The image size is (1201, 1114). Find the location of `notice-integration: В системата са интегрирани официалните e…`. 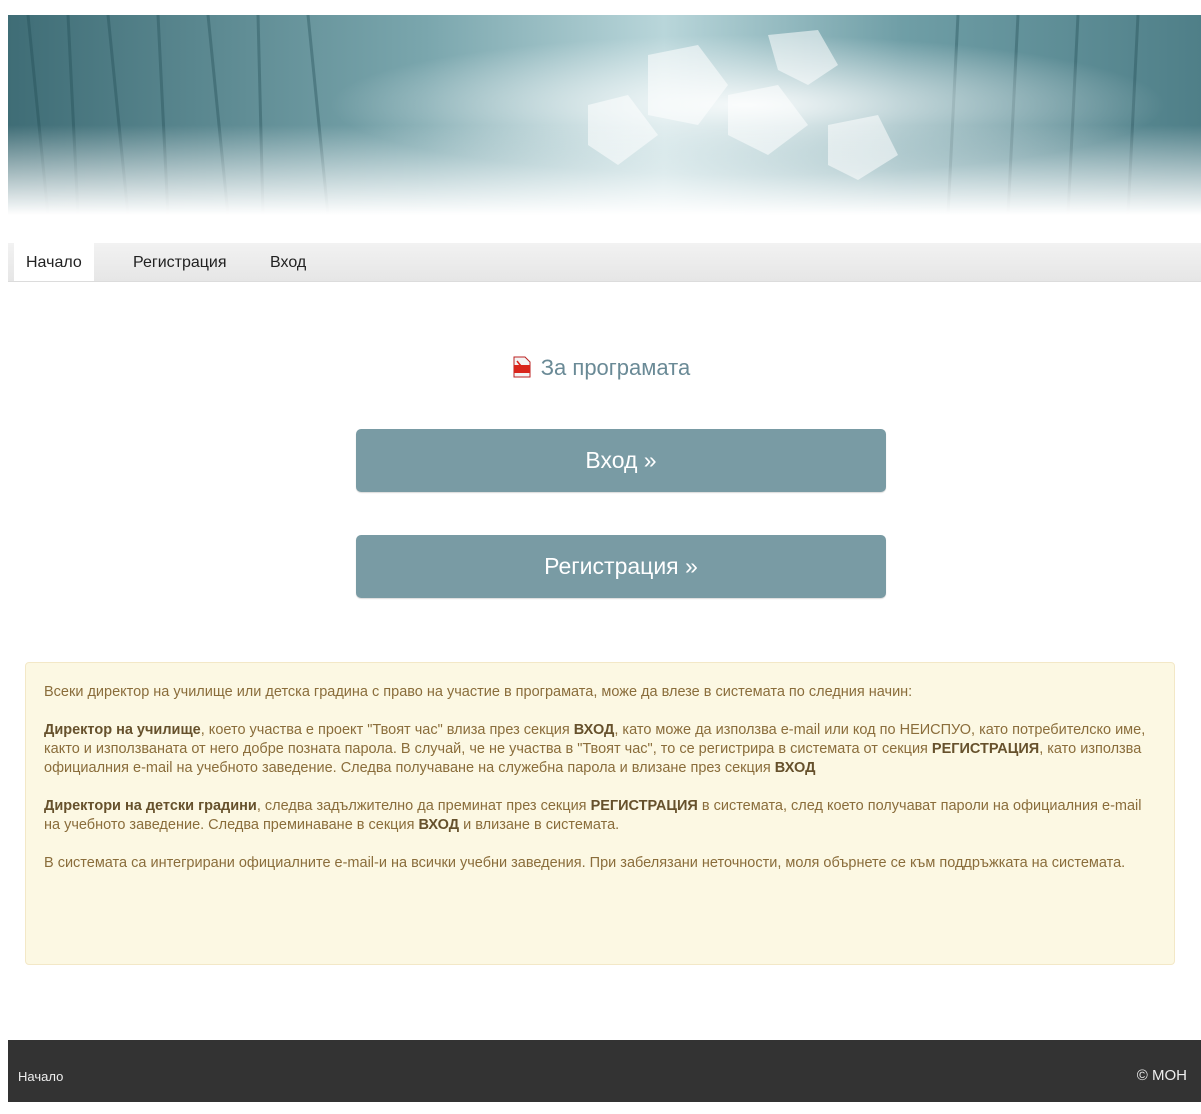

notice-integration: В системата са интегрирани официалните e… is located at coordinates (585, 863).